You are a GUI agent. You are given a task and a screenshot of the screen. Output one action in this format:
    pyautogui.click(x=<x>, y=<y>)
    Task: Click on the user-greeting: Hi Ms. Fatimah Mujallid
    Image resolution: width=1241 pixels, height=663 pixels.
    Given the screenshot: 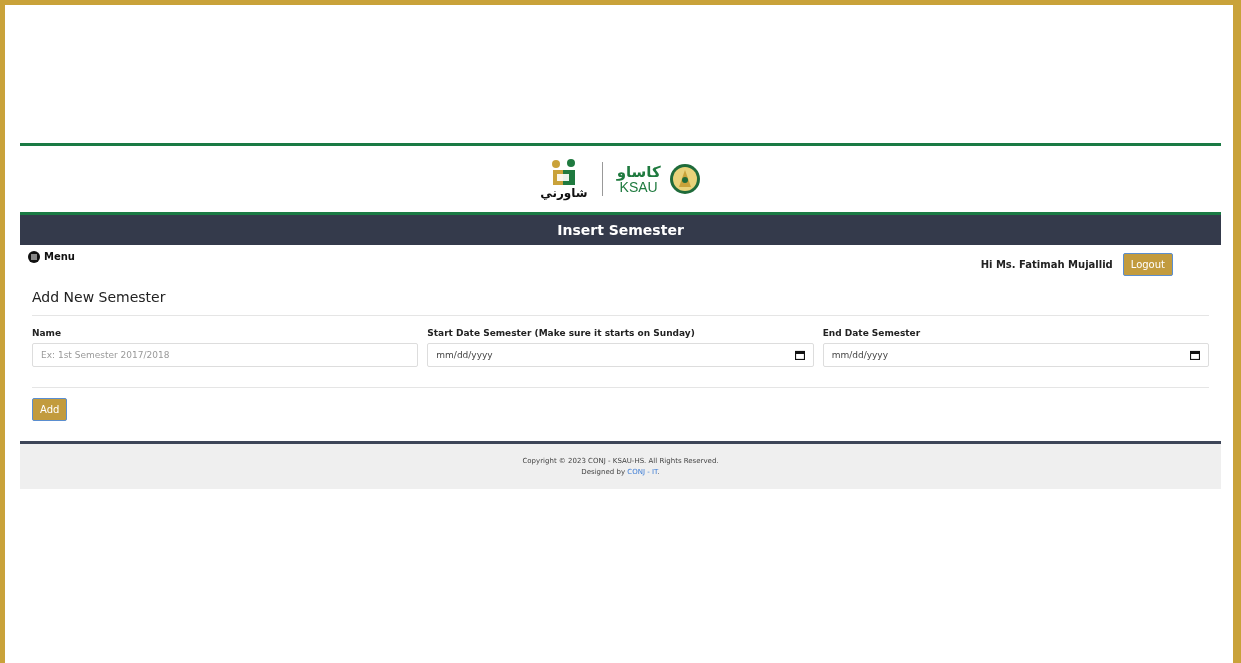 What is the action you would take?
    pyautogui.click(x=1046, y=264)
    